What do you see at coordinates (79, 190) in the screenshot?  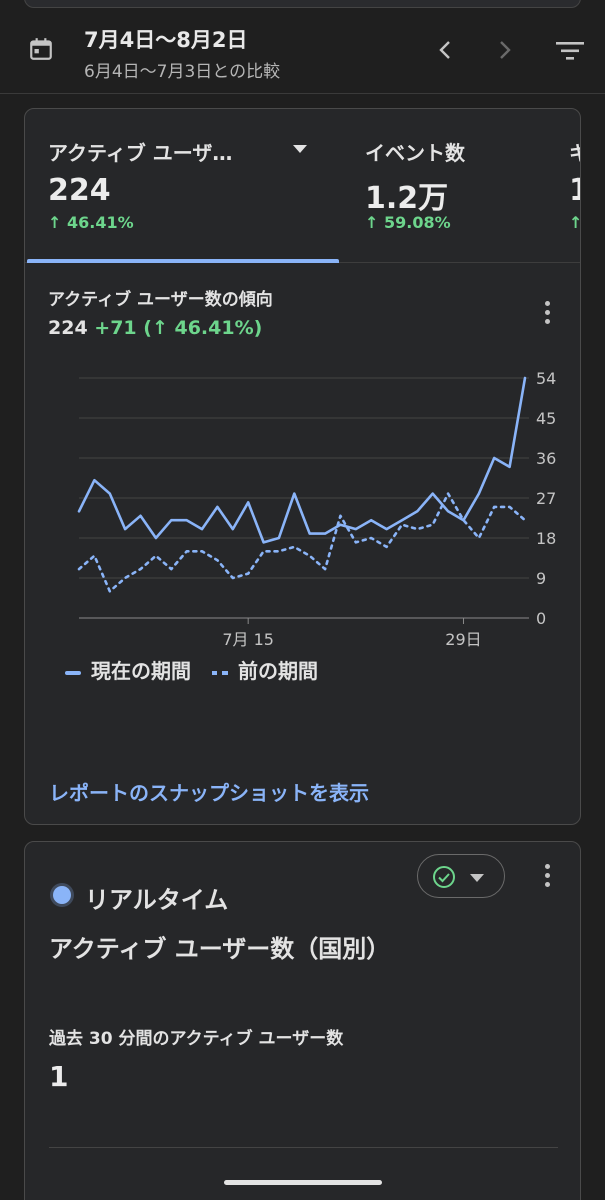 I see `tab-value: 224` at bounding box center [79, 190].